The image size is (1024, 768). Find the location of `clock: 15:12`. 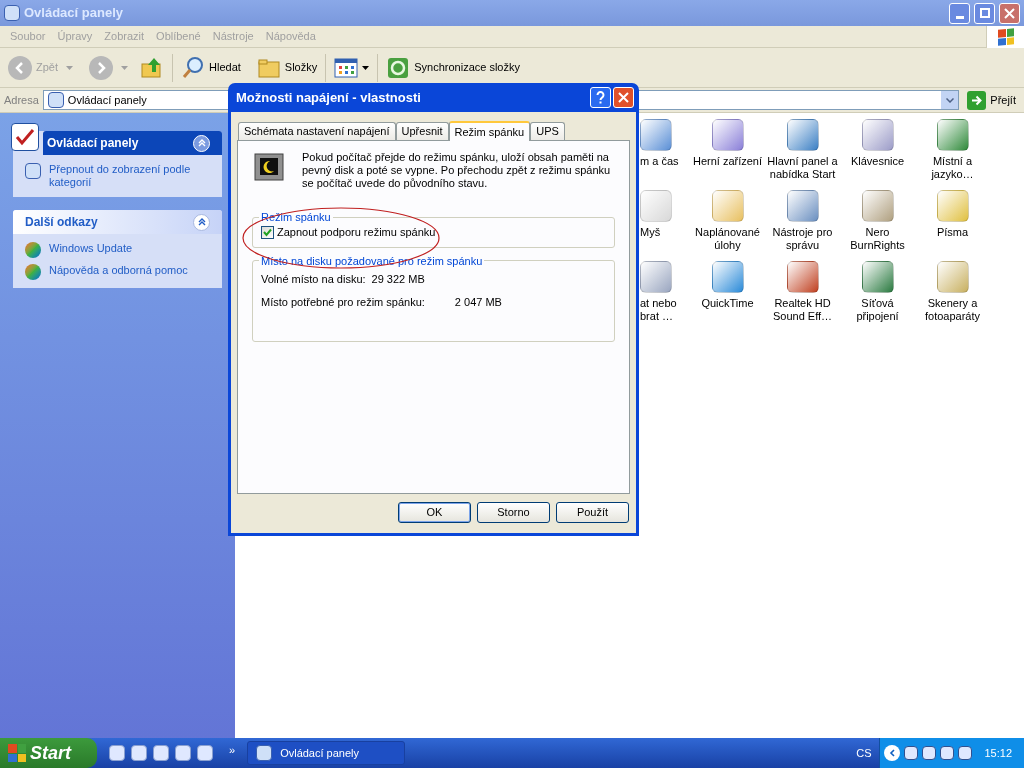

clock: 15:12 is located at coordinates (998, 753).